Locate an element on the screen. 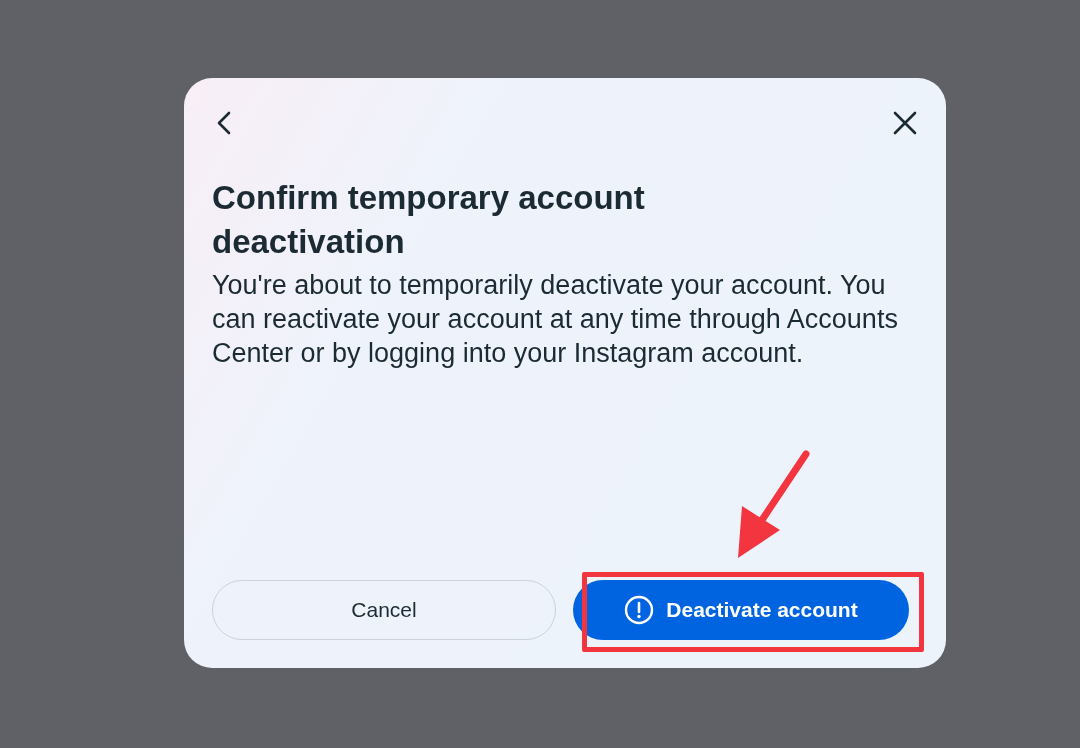  deactivate-button: Deactivate account is located at coordinates (741, 610).